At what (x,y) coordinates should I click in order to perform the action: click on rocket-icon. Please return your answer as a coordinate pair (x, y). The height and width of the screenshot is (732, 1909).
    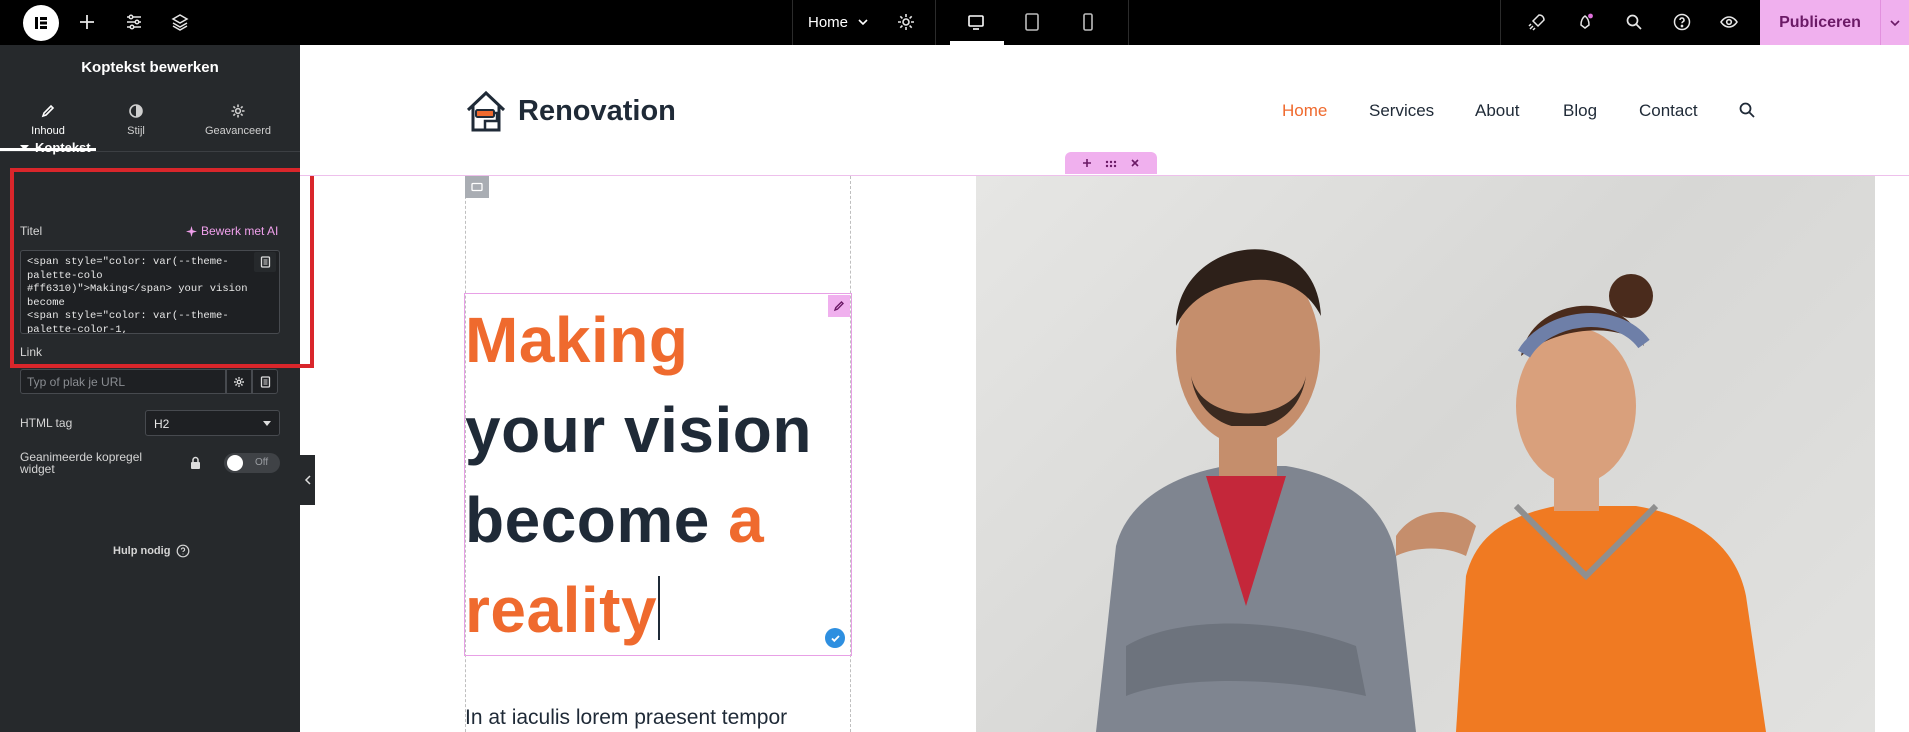
    Looking at the image, I should click on (1537, 22).